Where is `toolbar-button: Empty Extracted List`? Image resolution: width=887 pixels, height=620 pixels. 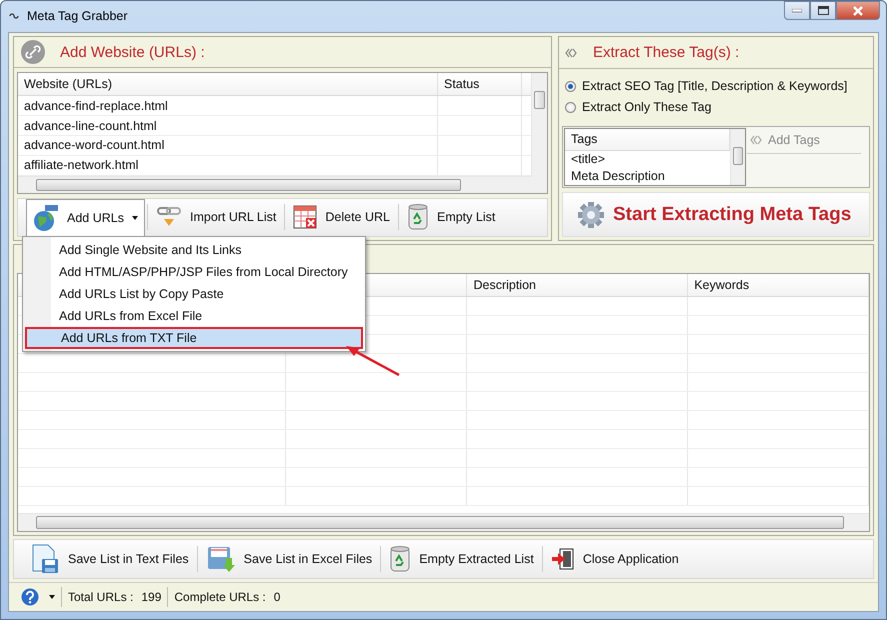 toolbar-button: Empty Extracted List is located at coordinates (461, 559).